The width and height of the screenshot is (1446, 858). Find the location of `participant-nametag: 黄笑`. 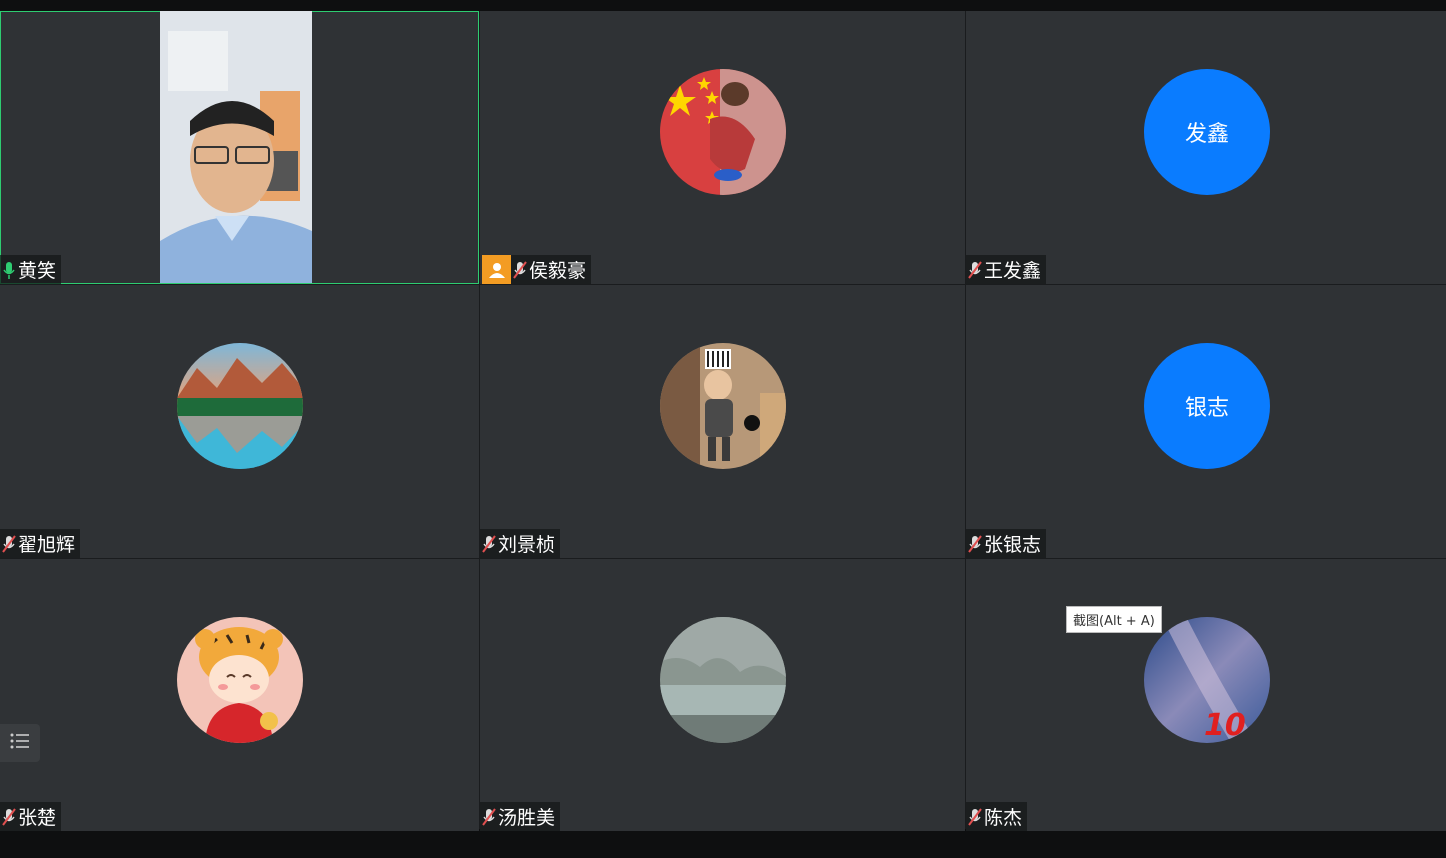

participant-nametag: 黄笑 is located at coordinates (31, 269).